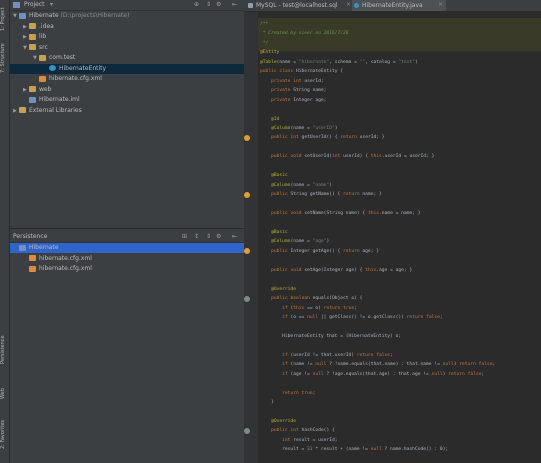 Image resolution: width=541 pixels, height=463 pixels. I want to click on persistence-tree-row: Hibernate, so click(127, 248).